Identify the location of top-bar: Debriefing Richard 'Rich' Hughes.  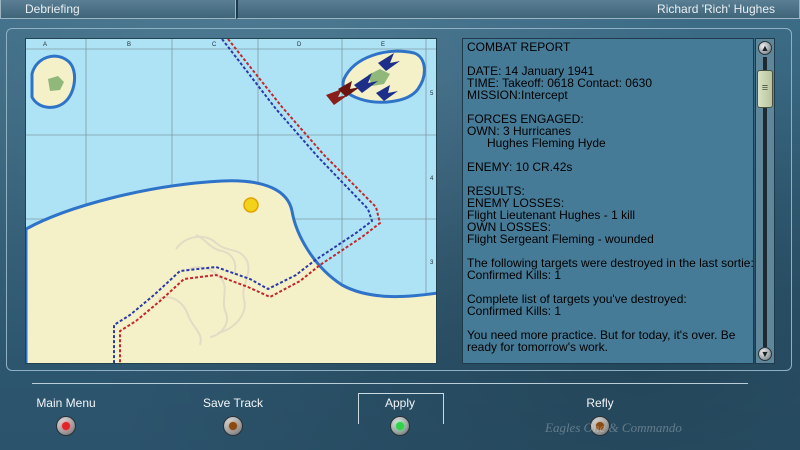
(400, 9).